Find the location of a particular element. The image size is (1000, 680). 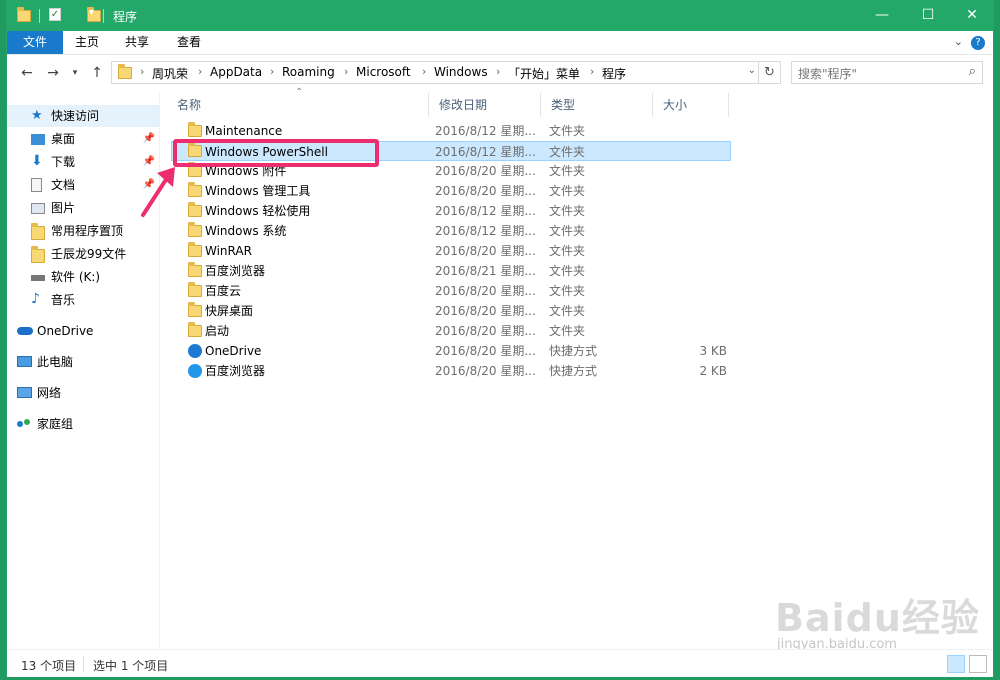

selection-count: 选中 1 个项目 is located at coordinates (131, 666).